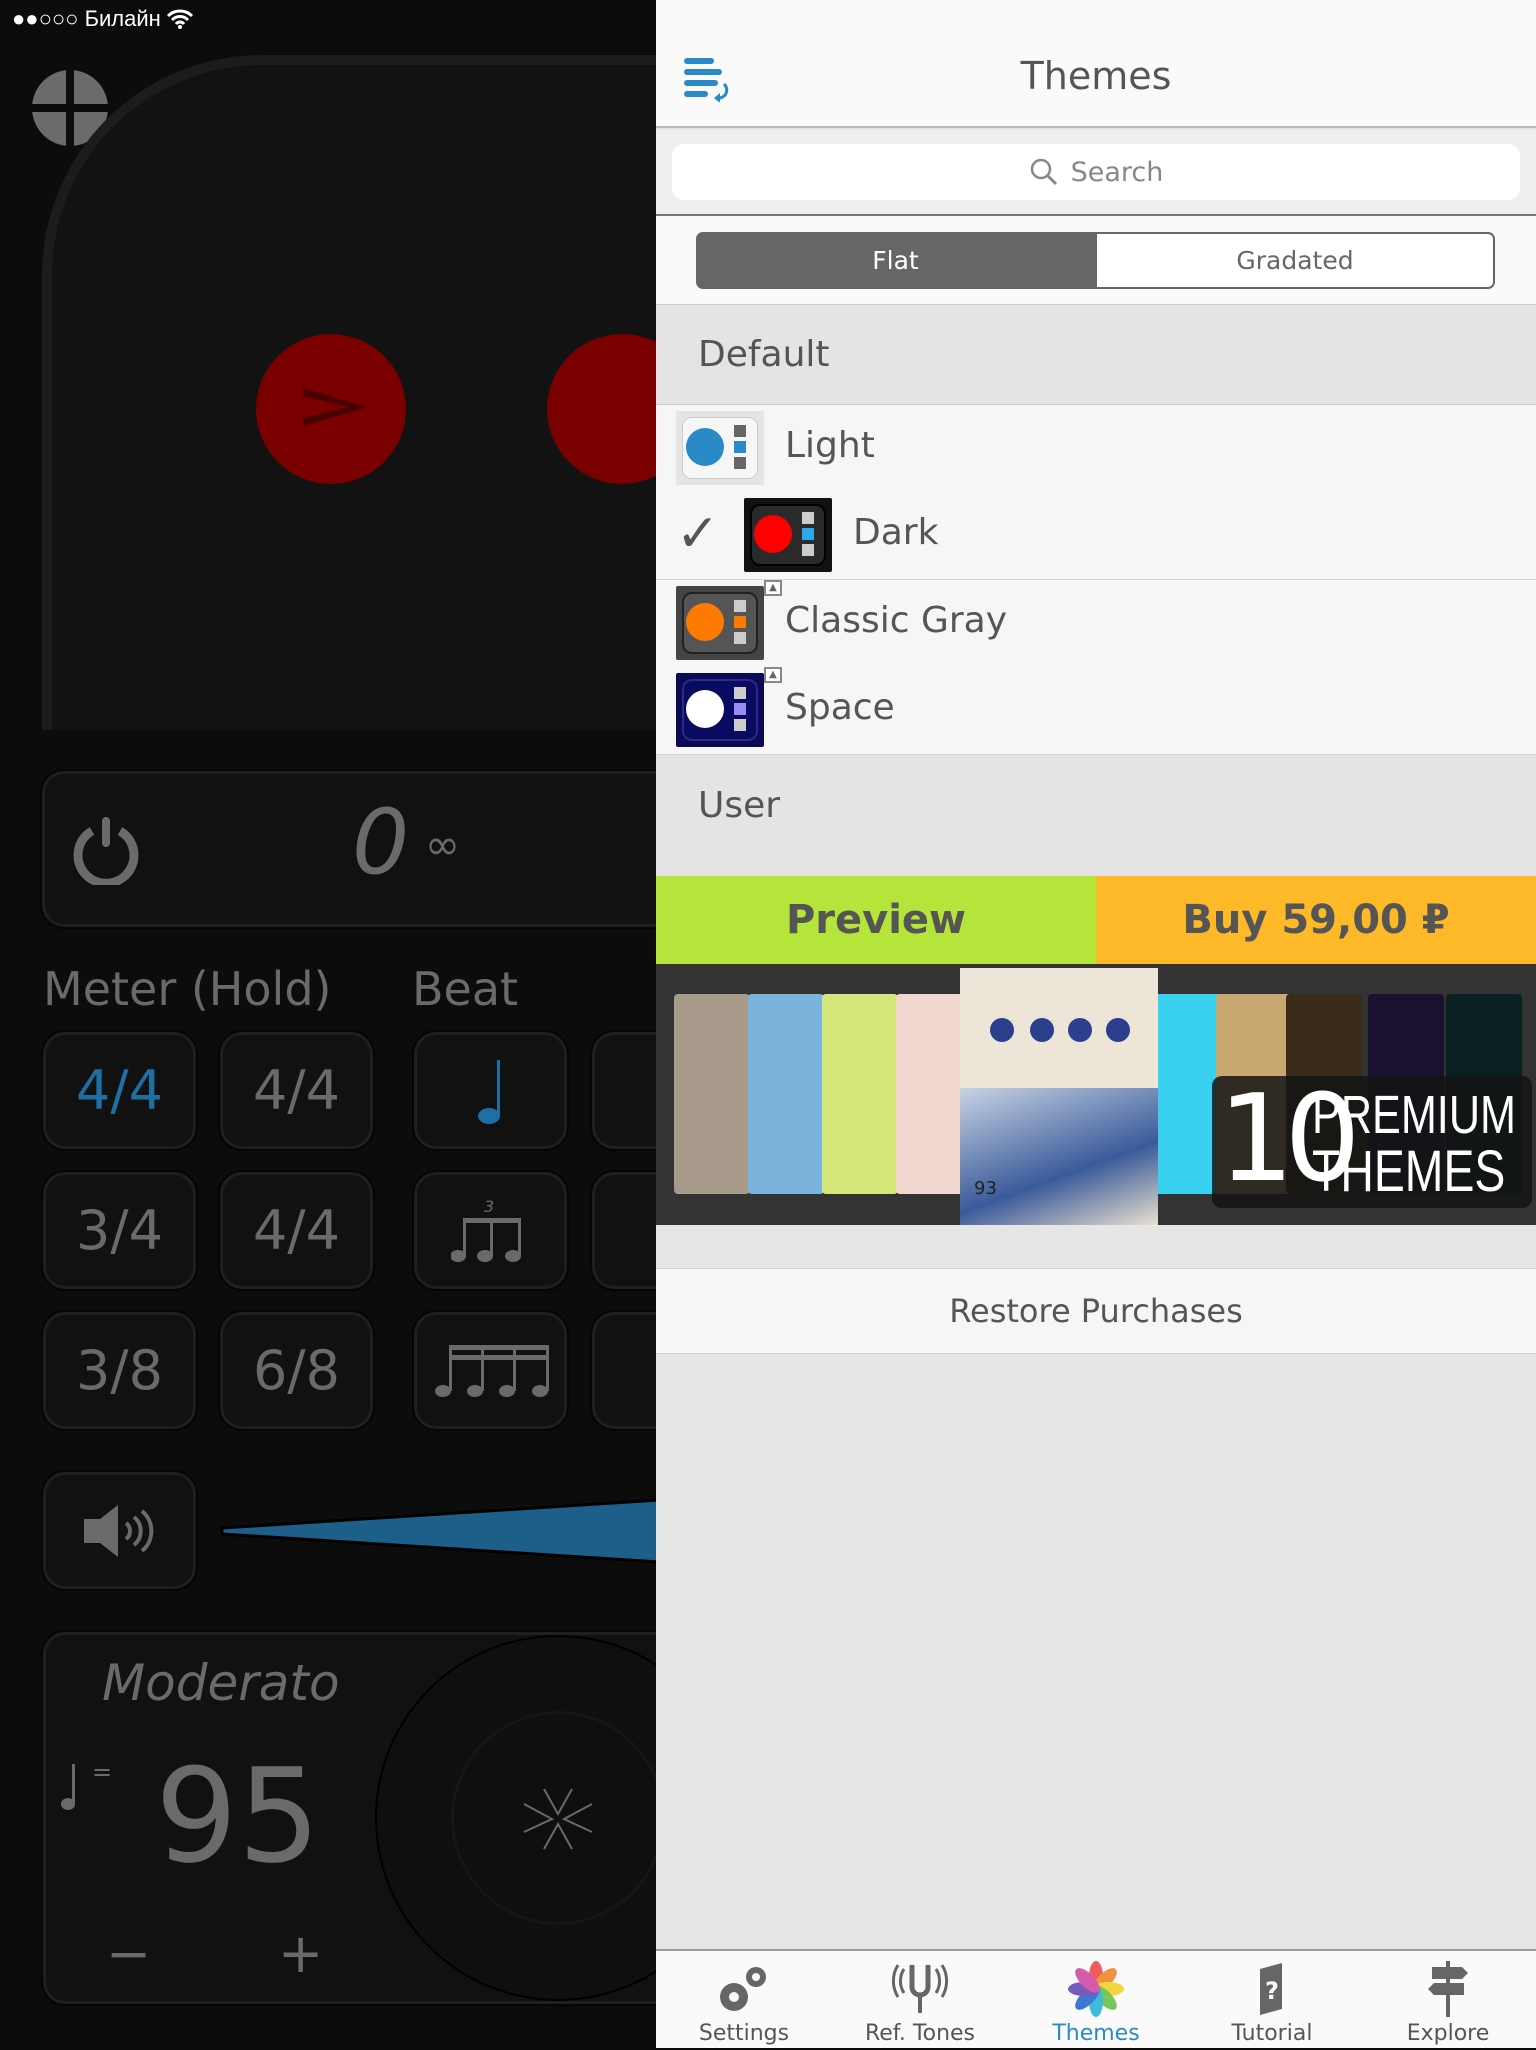 The height and width of the screenshot is (2050, 1536). I want to click on gears-icon, so click(743, 1989).